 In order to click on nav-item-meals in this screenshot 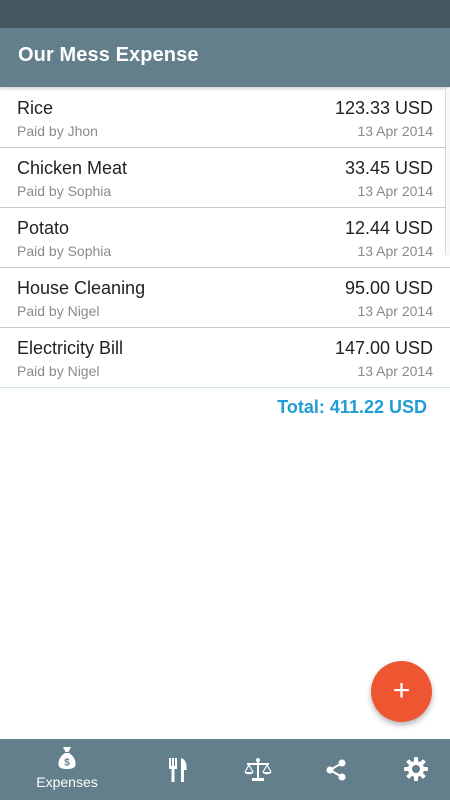, I will do `click(178, 769)`.